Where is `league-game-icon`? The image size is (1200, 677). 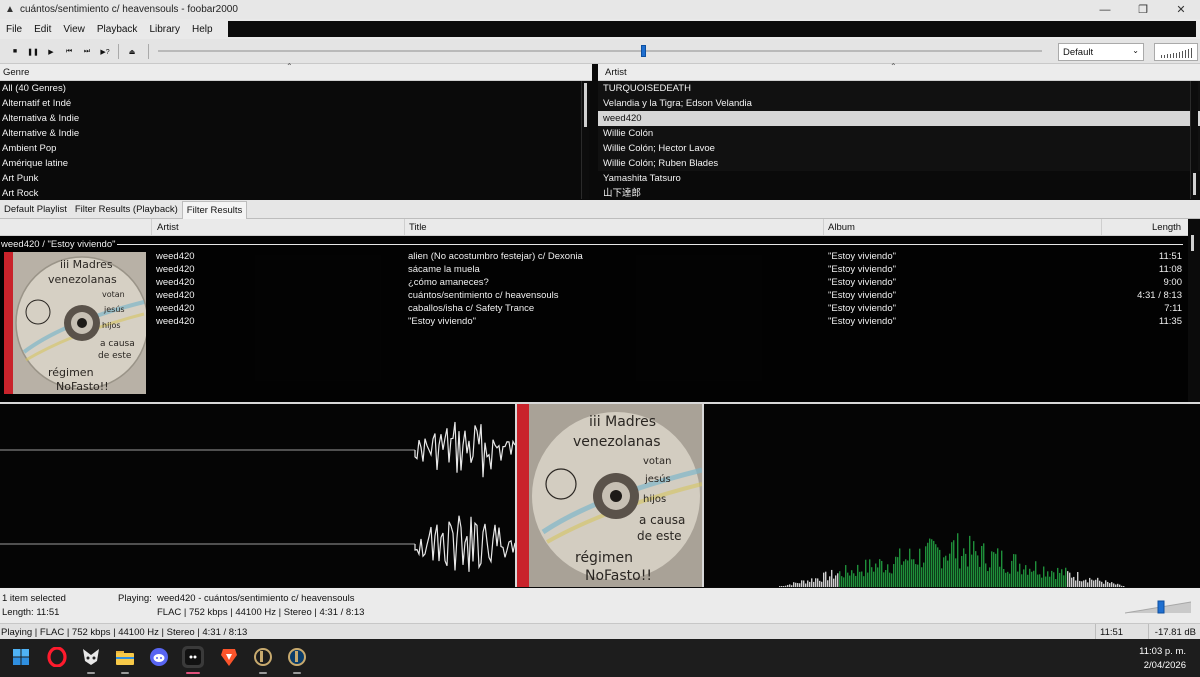 league-game-icon is located at coordinates (297, 660).